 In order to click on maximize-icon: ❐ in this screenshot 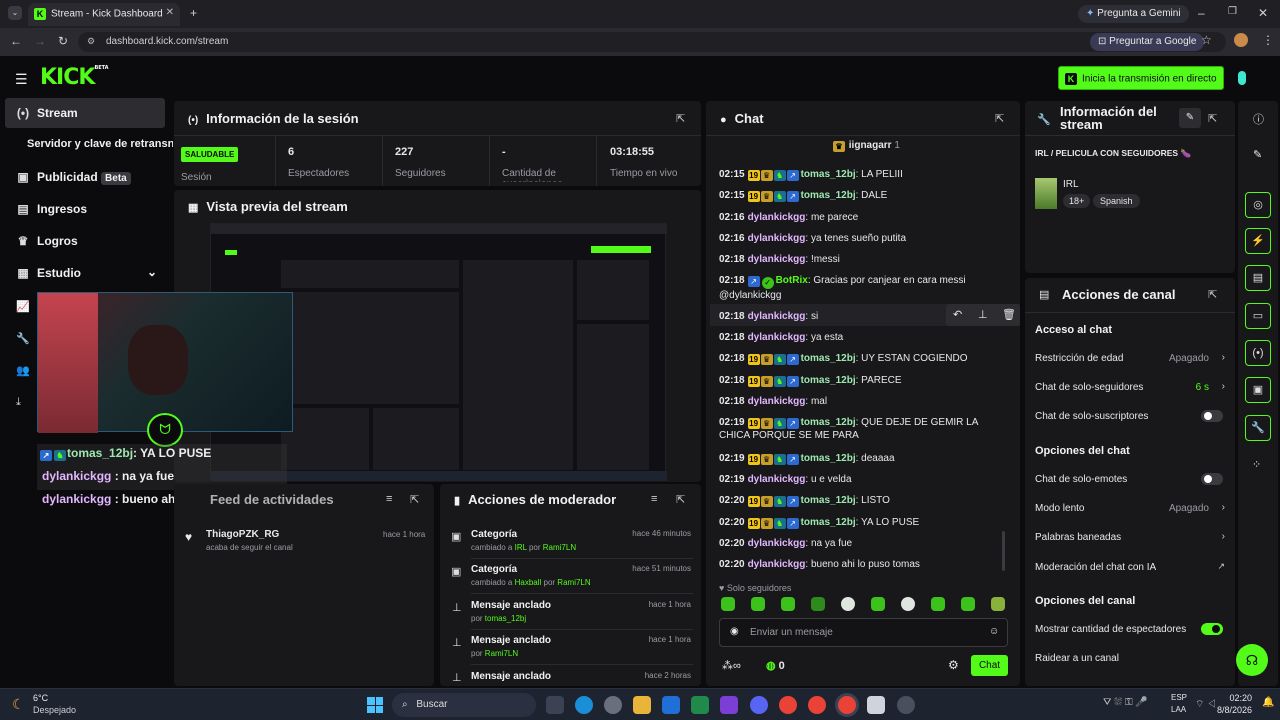, I will do `click(1232, 11)`.